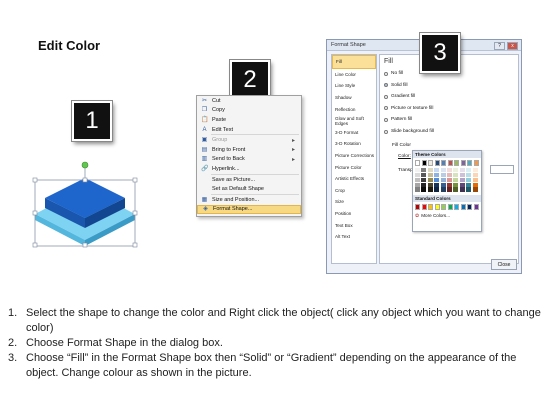  Describe the element at coordinates (35, 245) in the screenshot. I see `resize-handle-bl` at that location.